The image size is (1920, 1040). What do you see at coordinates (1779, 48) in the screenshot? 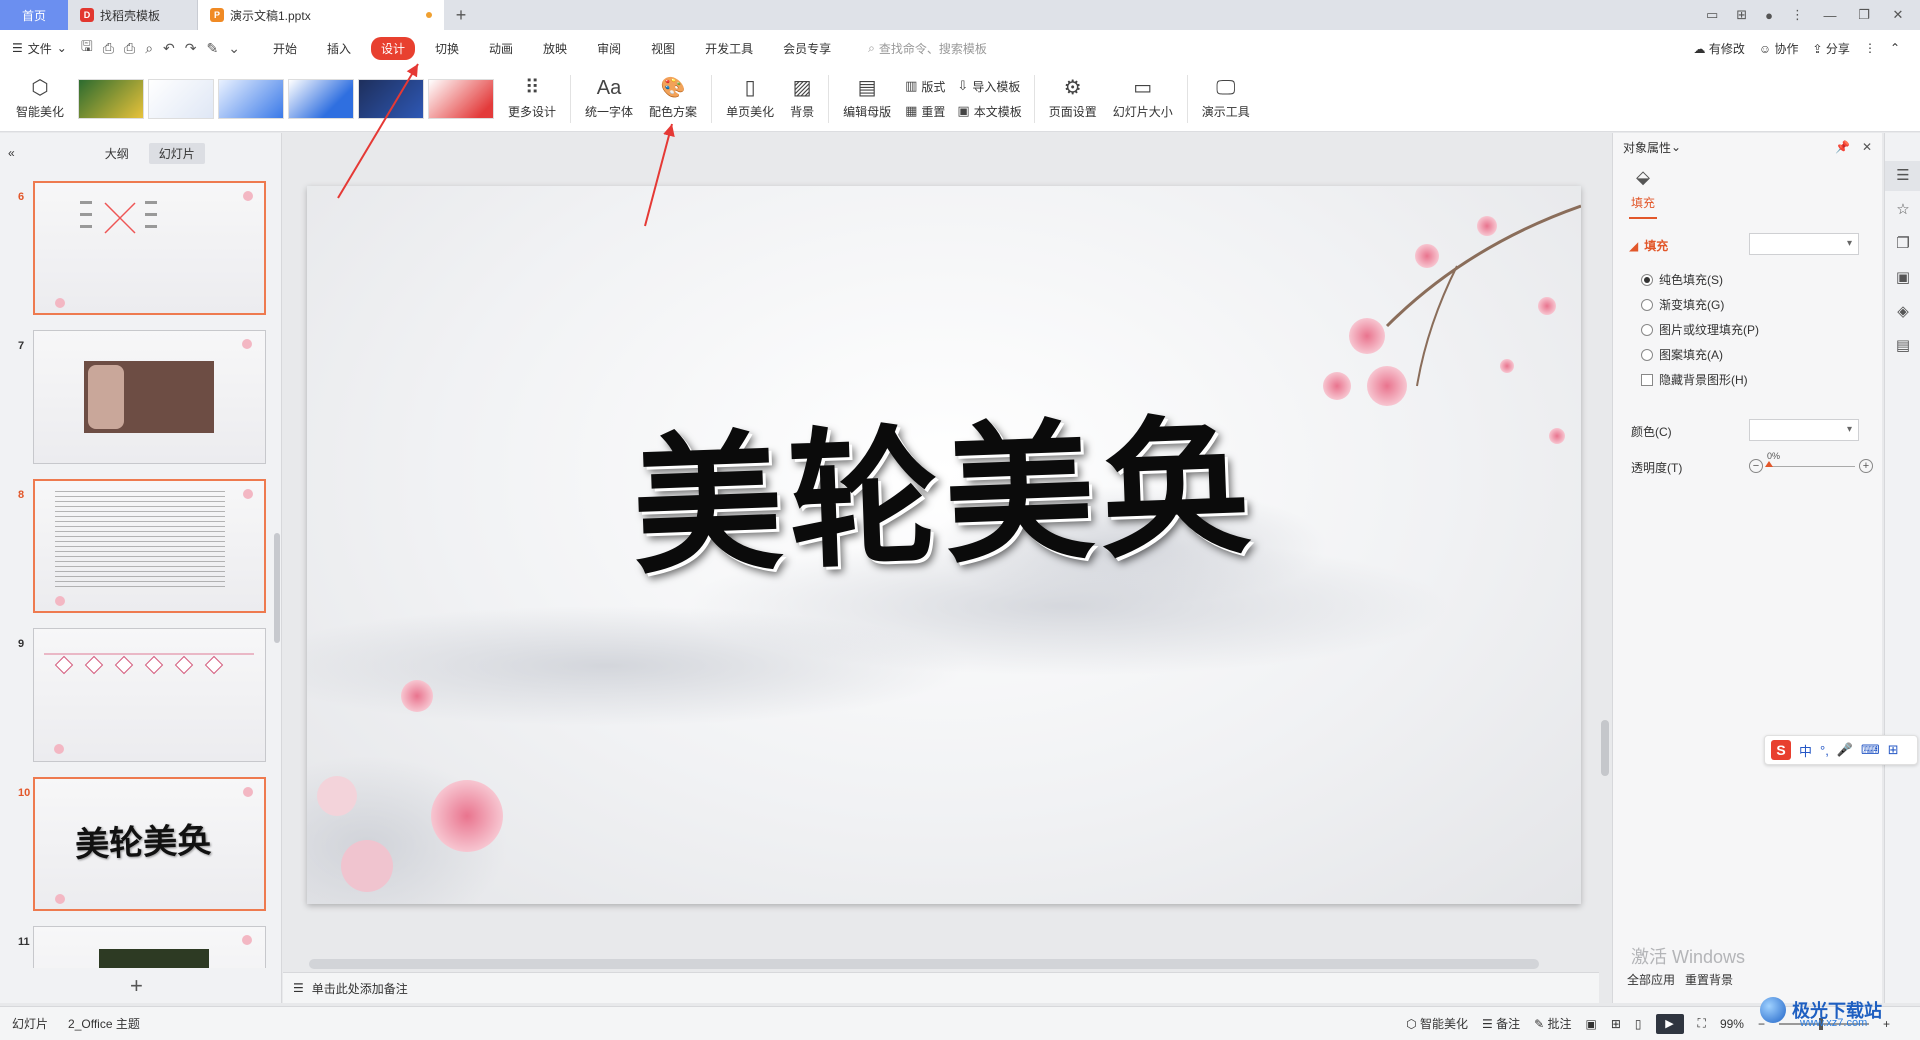
I see `collab-button: ☺ 协作` at bounding box center [1779, 48].